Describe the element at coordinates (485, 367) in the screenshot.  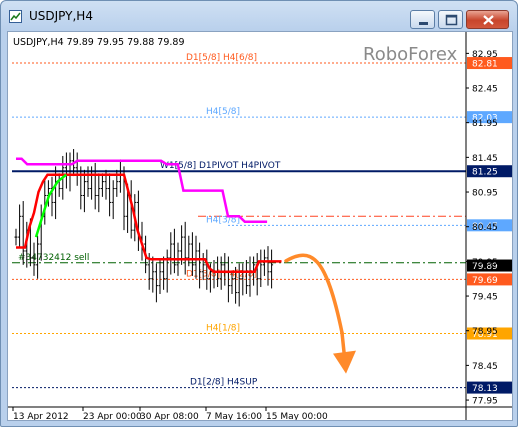
I see `y-tick-label: 78.45` at that location.